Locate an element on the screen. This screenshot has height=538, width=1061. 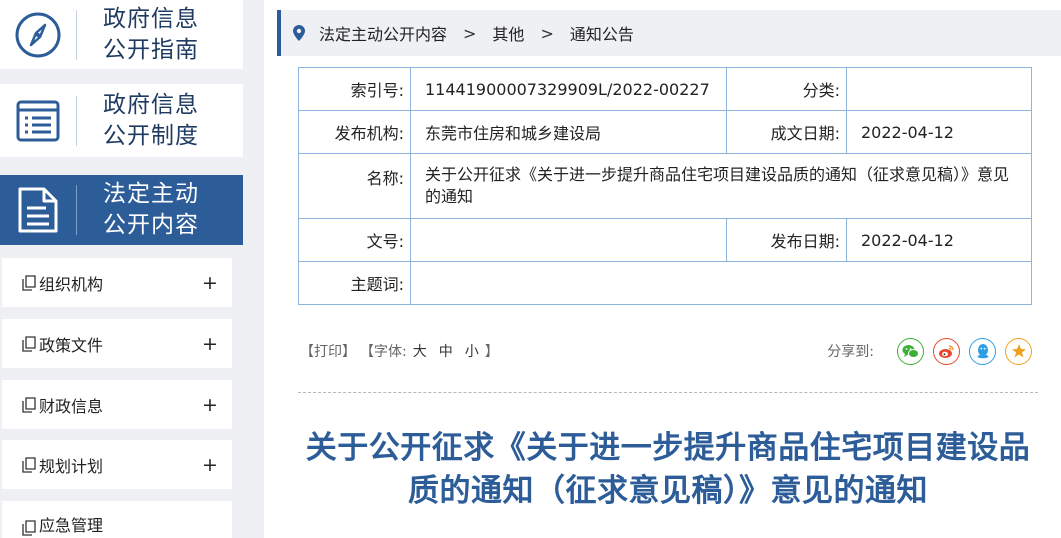
compass-icon is located at coordinates (38, 35).